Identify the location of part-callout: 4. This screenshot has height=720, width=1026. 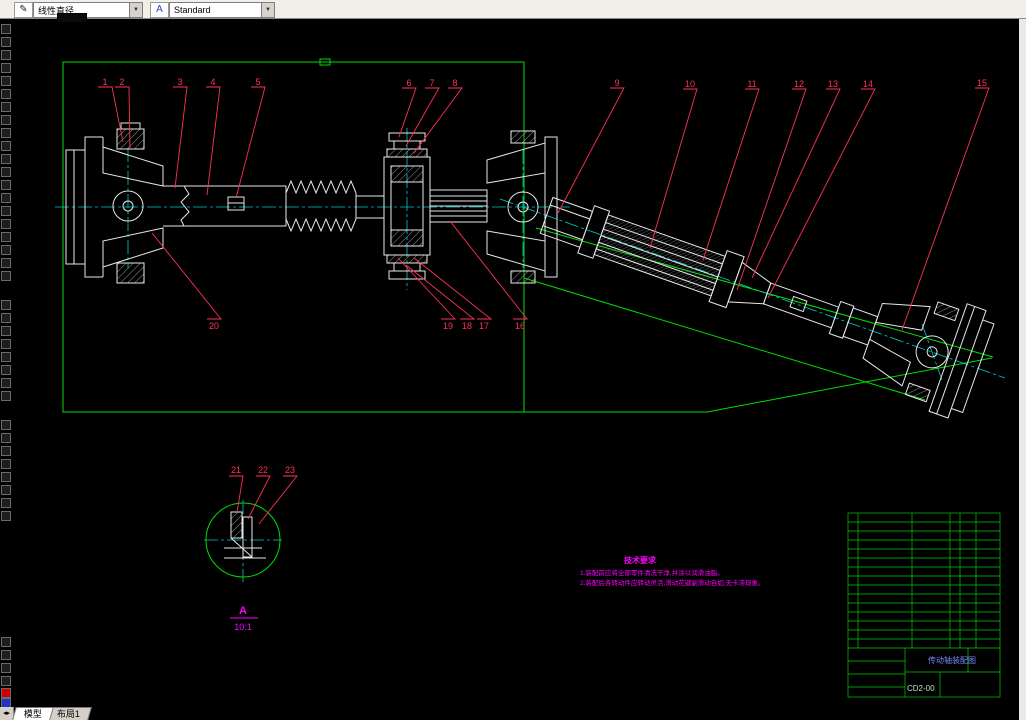
(212, 82).